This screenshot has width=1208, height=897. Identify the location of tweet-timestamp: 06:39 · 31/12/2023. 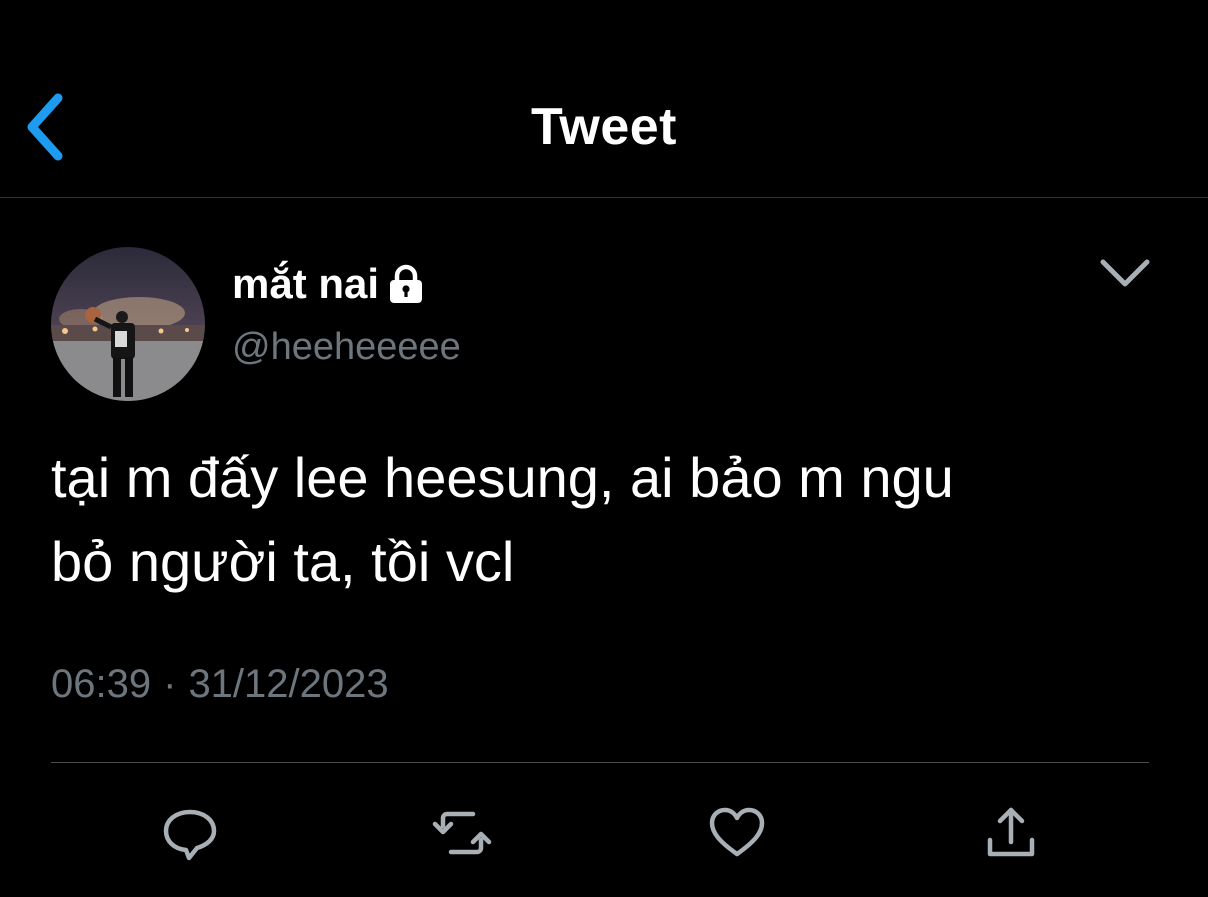
(220, 684).